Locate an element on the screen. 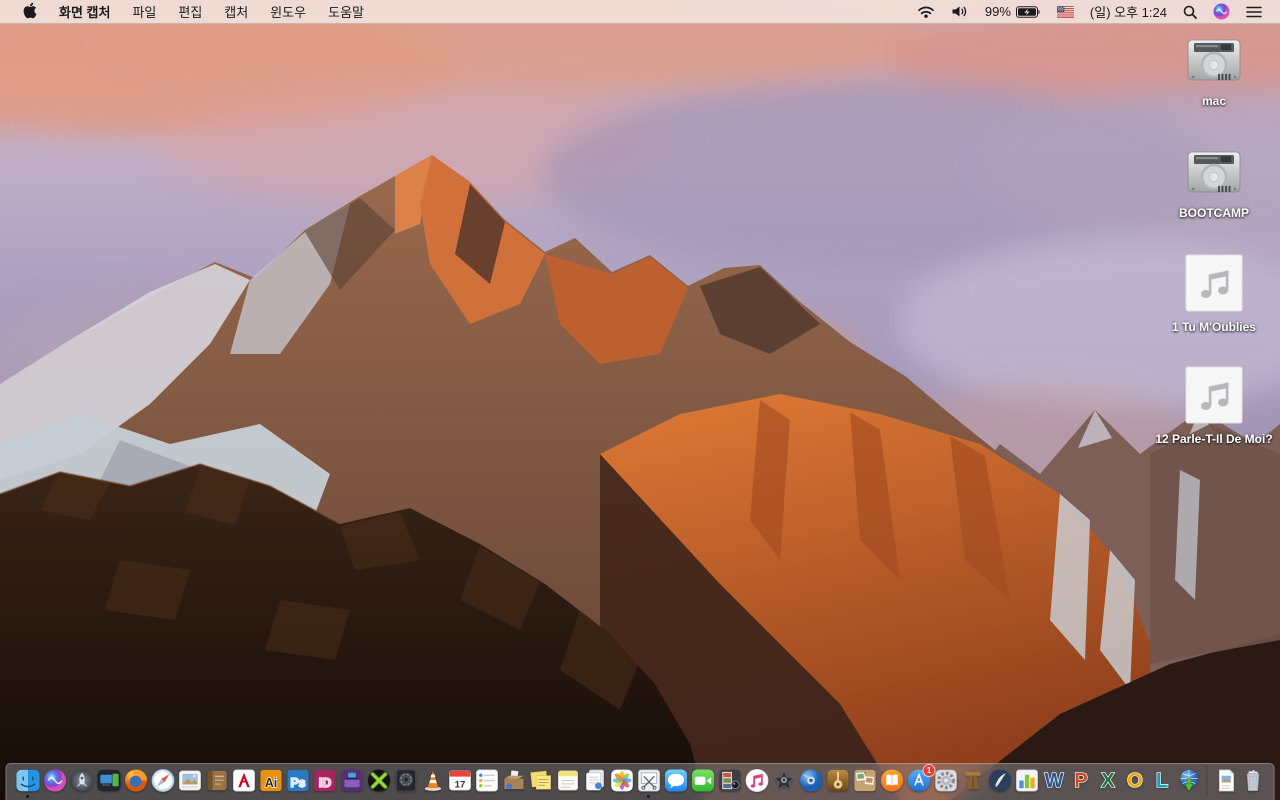 This screenshot has width=1280, height=800. menu-bar-status: 99% (일) 오후 1:24 is located at coordinates (1094, 11).